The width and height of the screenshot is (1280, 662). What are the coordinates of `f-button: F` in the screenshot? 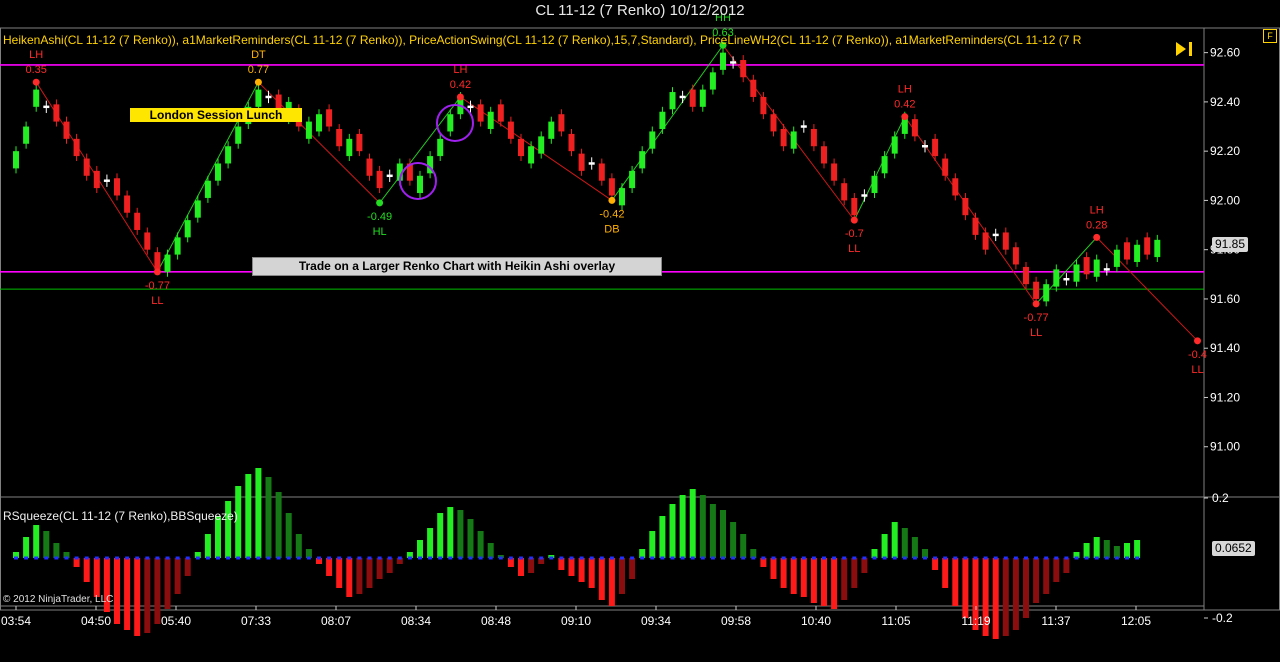 It's located at (1270, 36).